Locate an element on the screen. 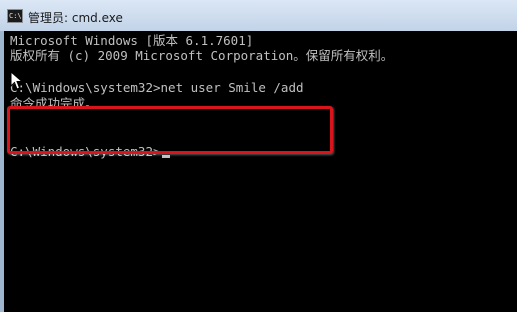  window-title: 管理员: cmd.exe is located at coordinates (75, 18).